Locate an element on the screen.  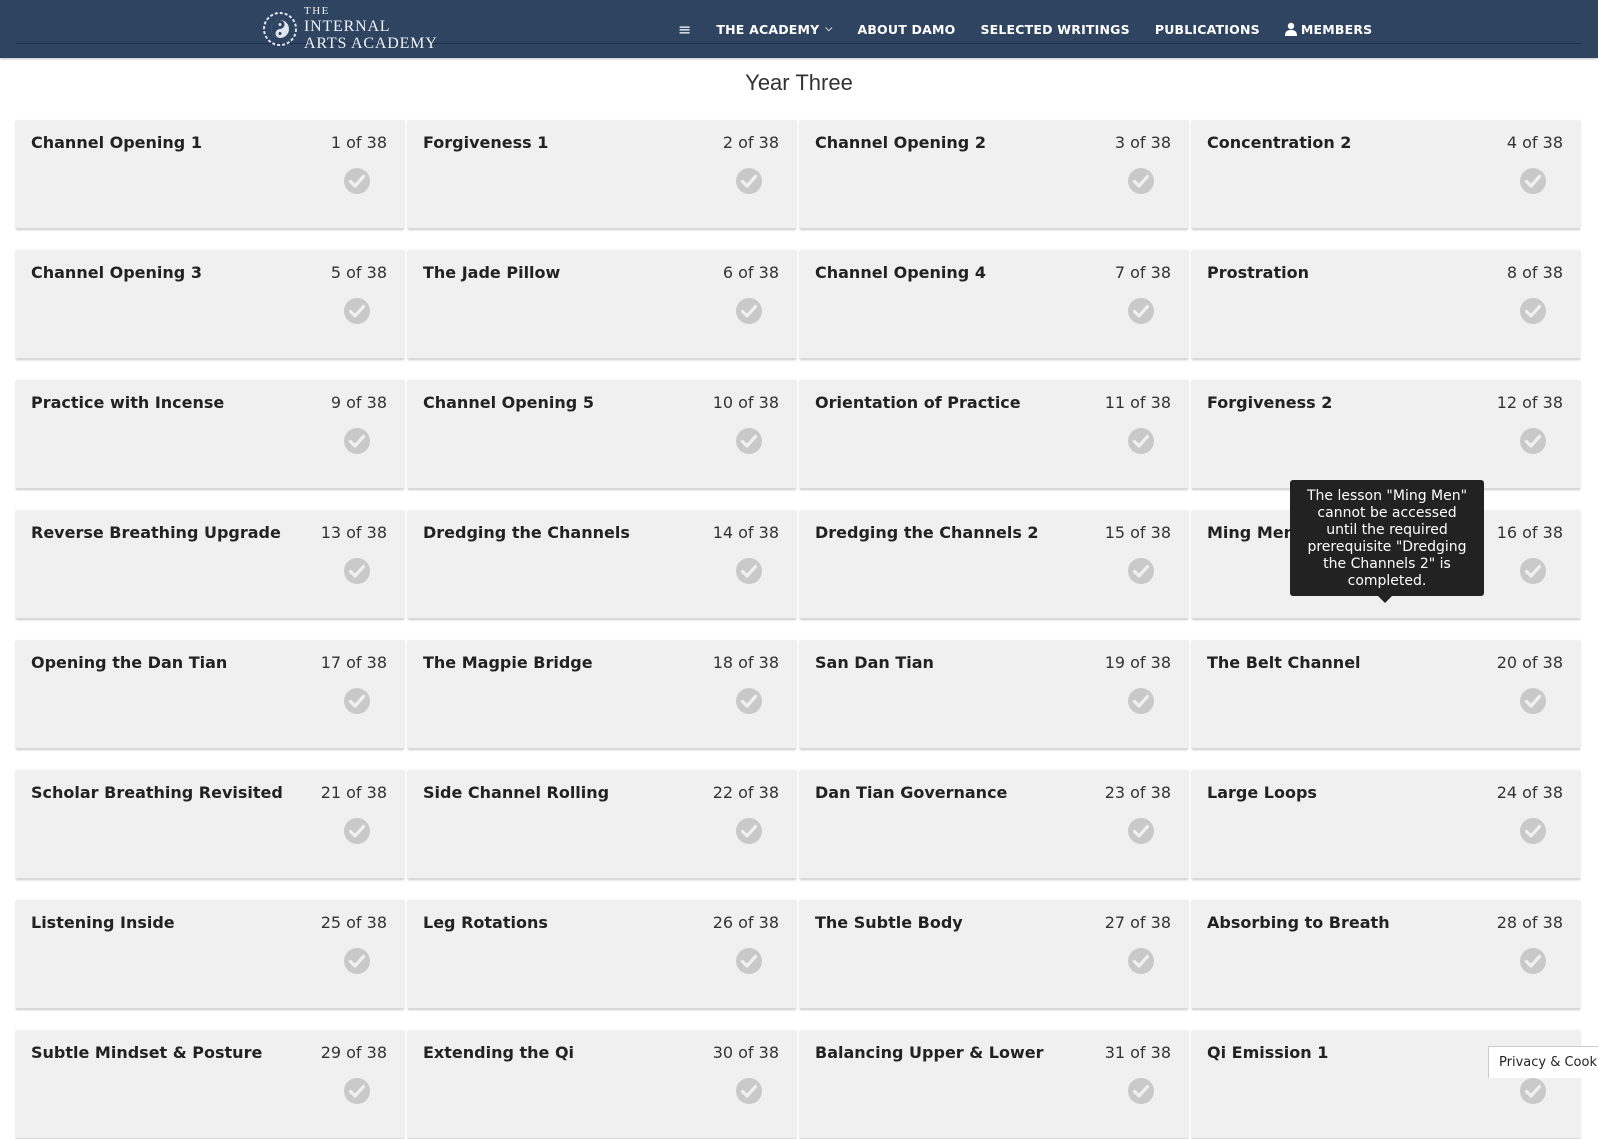
lesson-title: The Magpie Bridge is located at coordinates (508, 662).